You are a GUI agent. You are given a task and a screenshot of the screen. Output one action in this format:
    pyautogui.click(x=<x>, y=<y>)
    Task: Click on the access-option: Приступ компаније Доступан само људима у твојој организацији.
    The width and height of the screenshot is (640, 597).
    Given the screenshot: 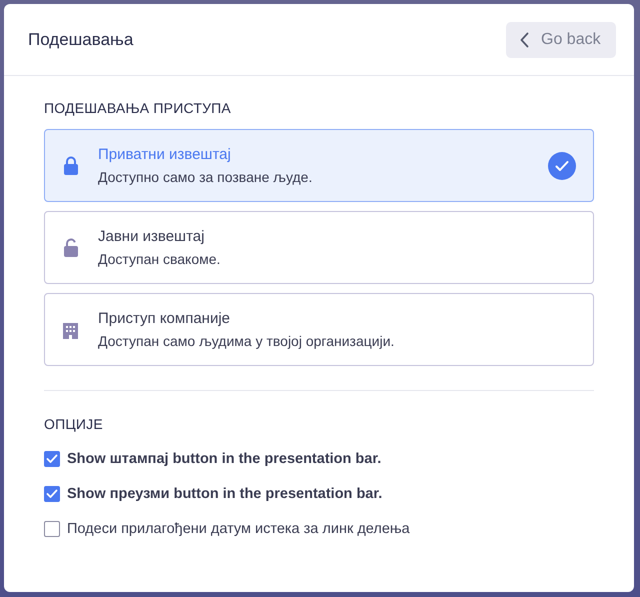 What is the action you would take?
    pyautogui.click(x=319, y=329)
    